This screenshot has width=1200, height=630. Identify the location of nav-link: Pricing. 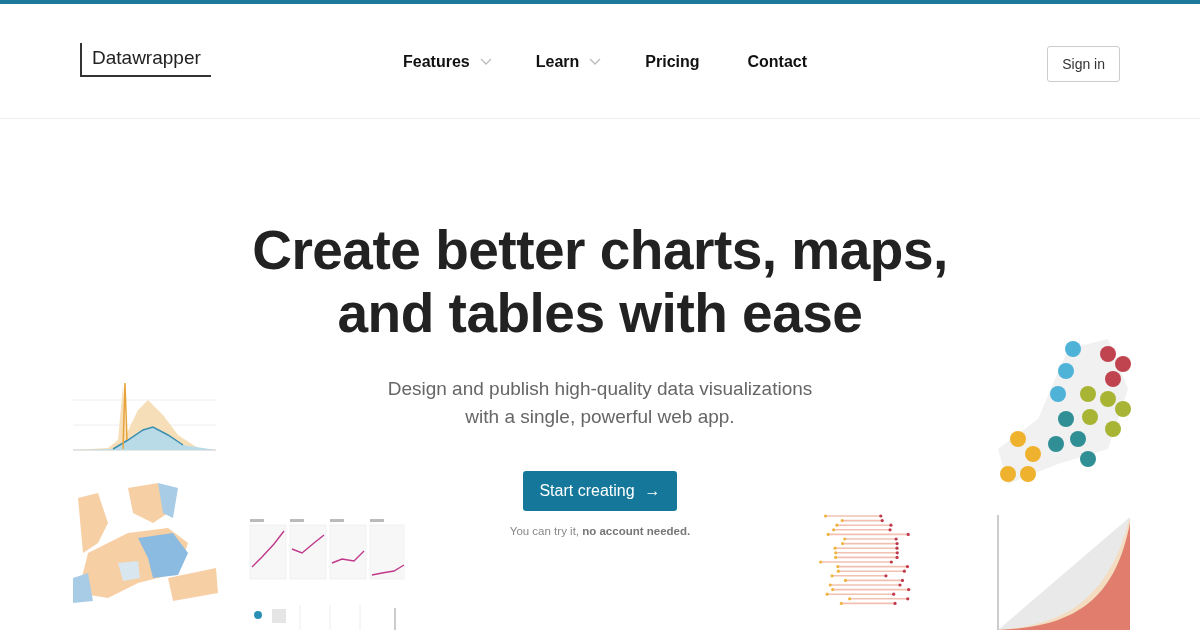
(672, 61).